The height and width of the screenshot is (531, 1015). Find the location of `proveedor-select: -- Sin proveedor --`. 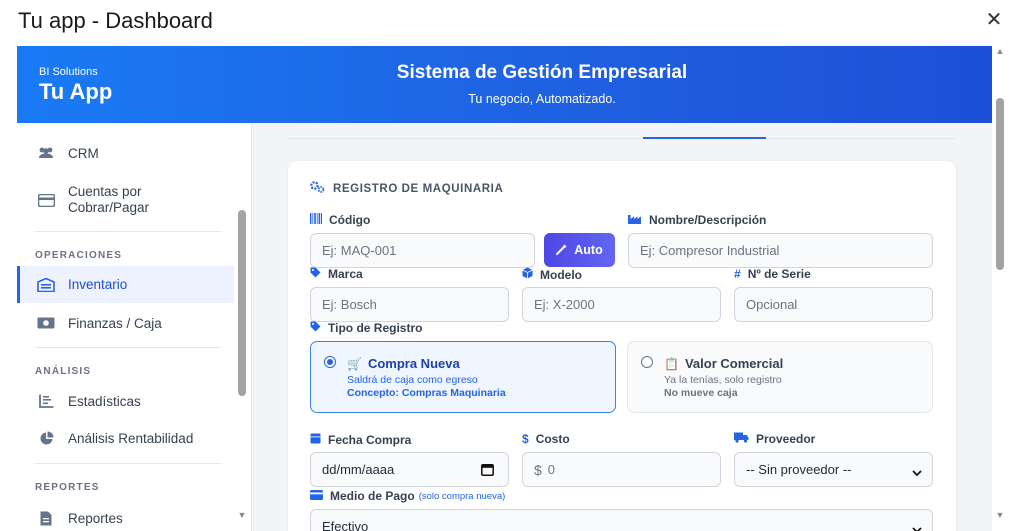

proveedor-select: -- Sin proveedor -- is located at coordinates (833, 469).